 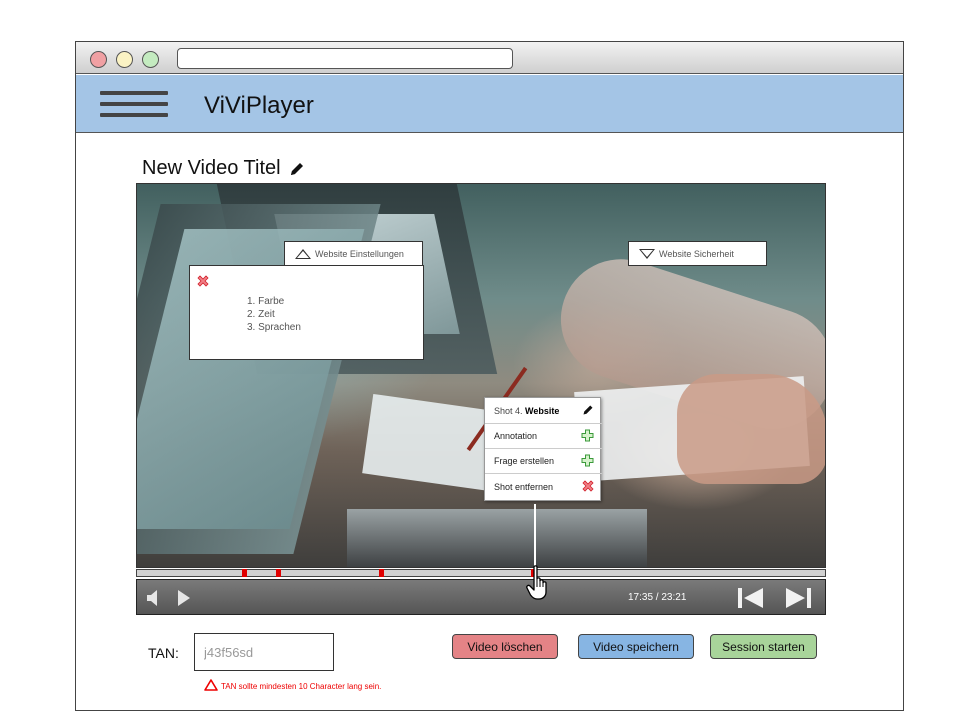 What do you see at coordinates (211, 686) in the screenshot?
I see `warning-triangle-icon` at bounding box center [211, 686].